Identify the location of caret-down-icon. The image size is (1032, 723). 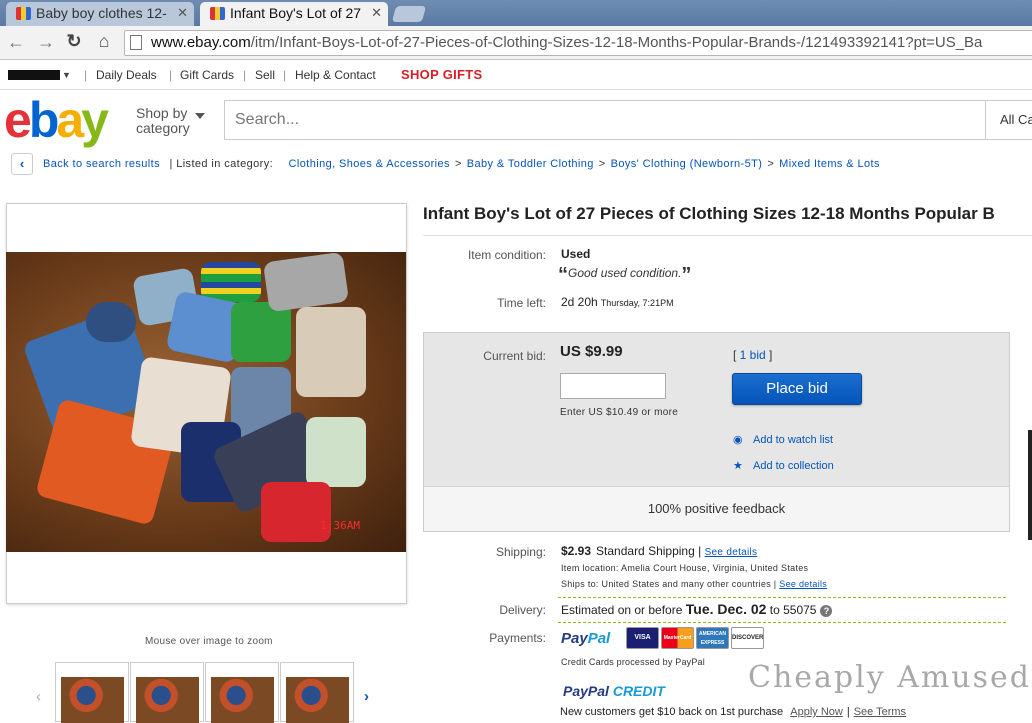
(200, 116).